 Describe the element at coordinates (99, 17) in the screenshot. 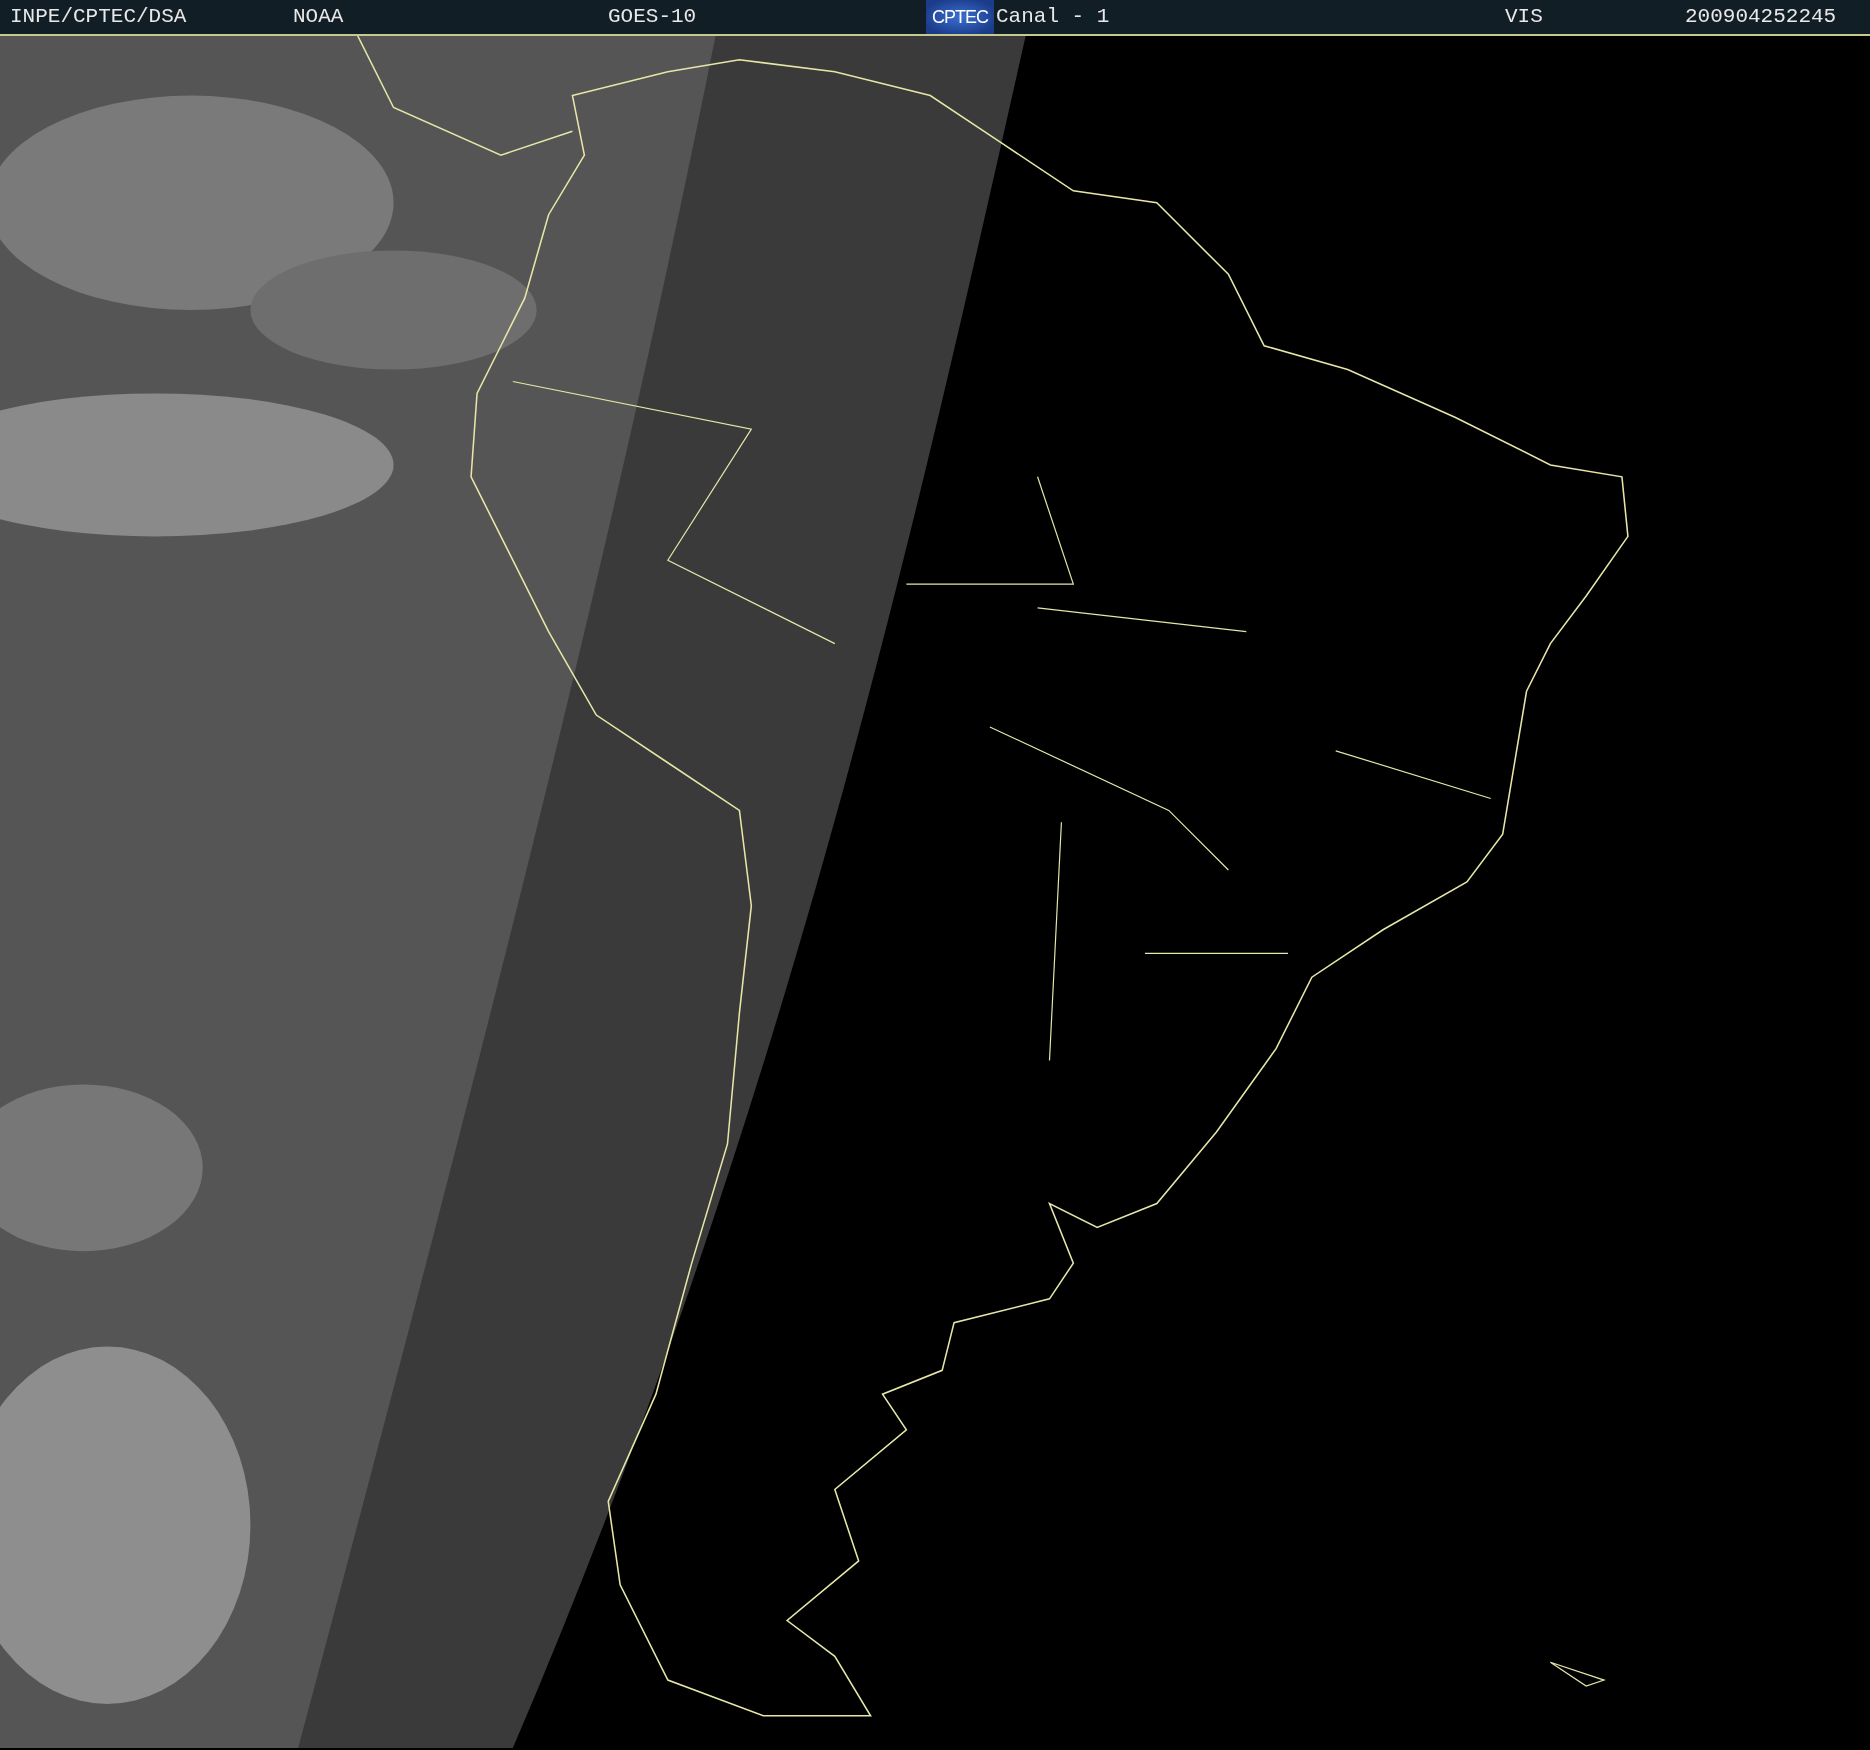

I see `header-label: INPE/CPTEC/DSA` at that location.